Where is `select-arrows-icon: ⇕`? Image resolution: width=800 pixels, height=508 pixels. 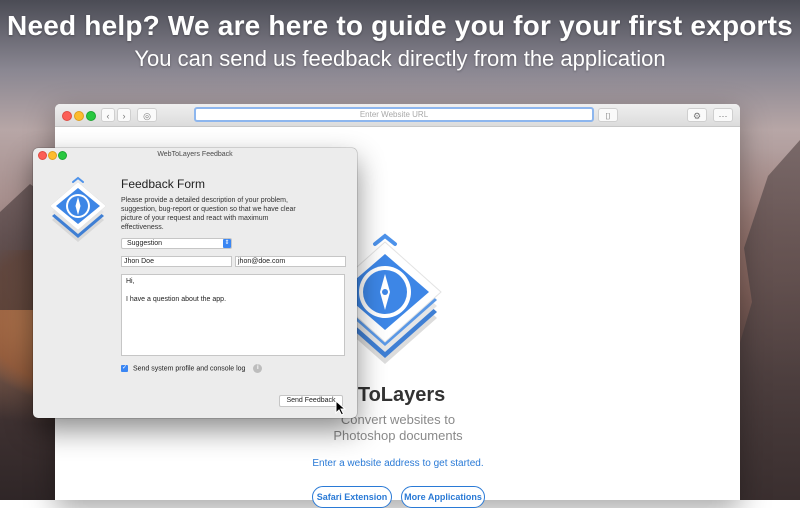
select-arrows-icon: ⇕ is located at coordinates (227, 243).